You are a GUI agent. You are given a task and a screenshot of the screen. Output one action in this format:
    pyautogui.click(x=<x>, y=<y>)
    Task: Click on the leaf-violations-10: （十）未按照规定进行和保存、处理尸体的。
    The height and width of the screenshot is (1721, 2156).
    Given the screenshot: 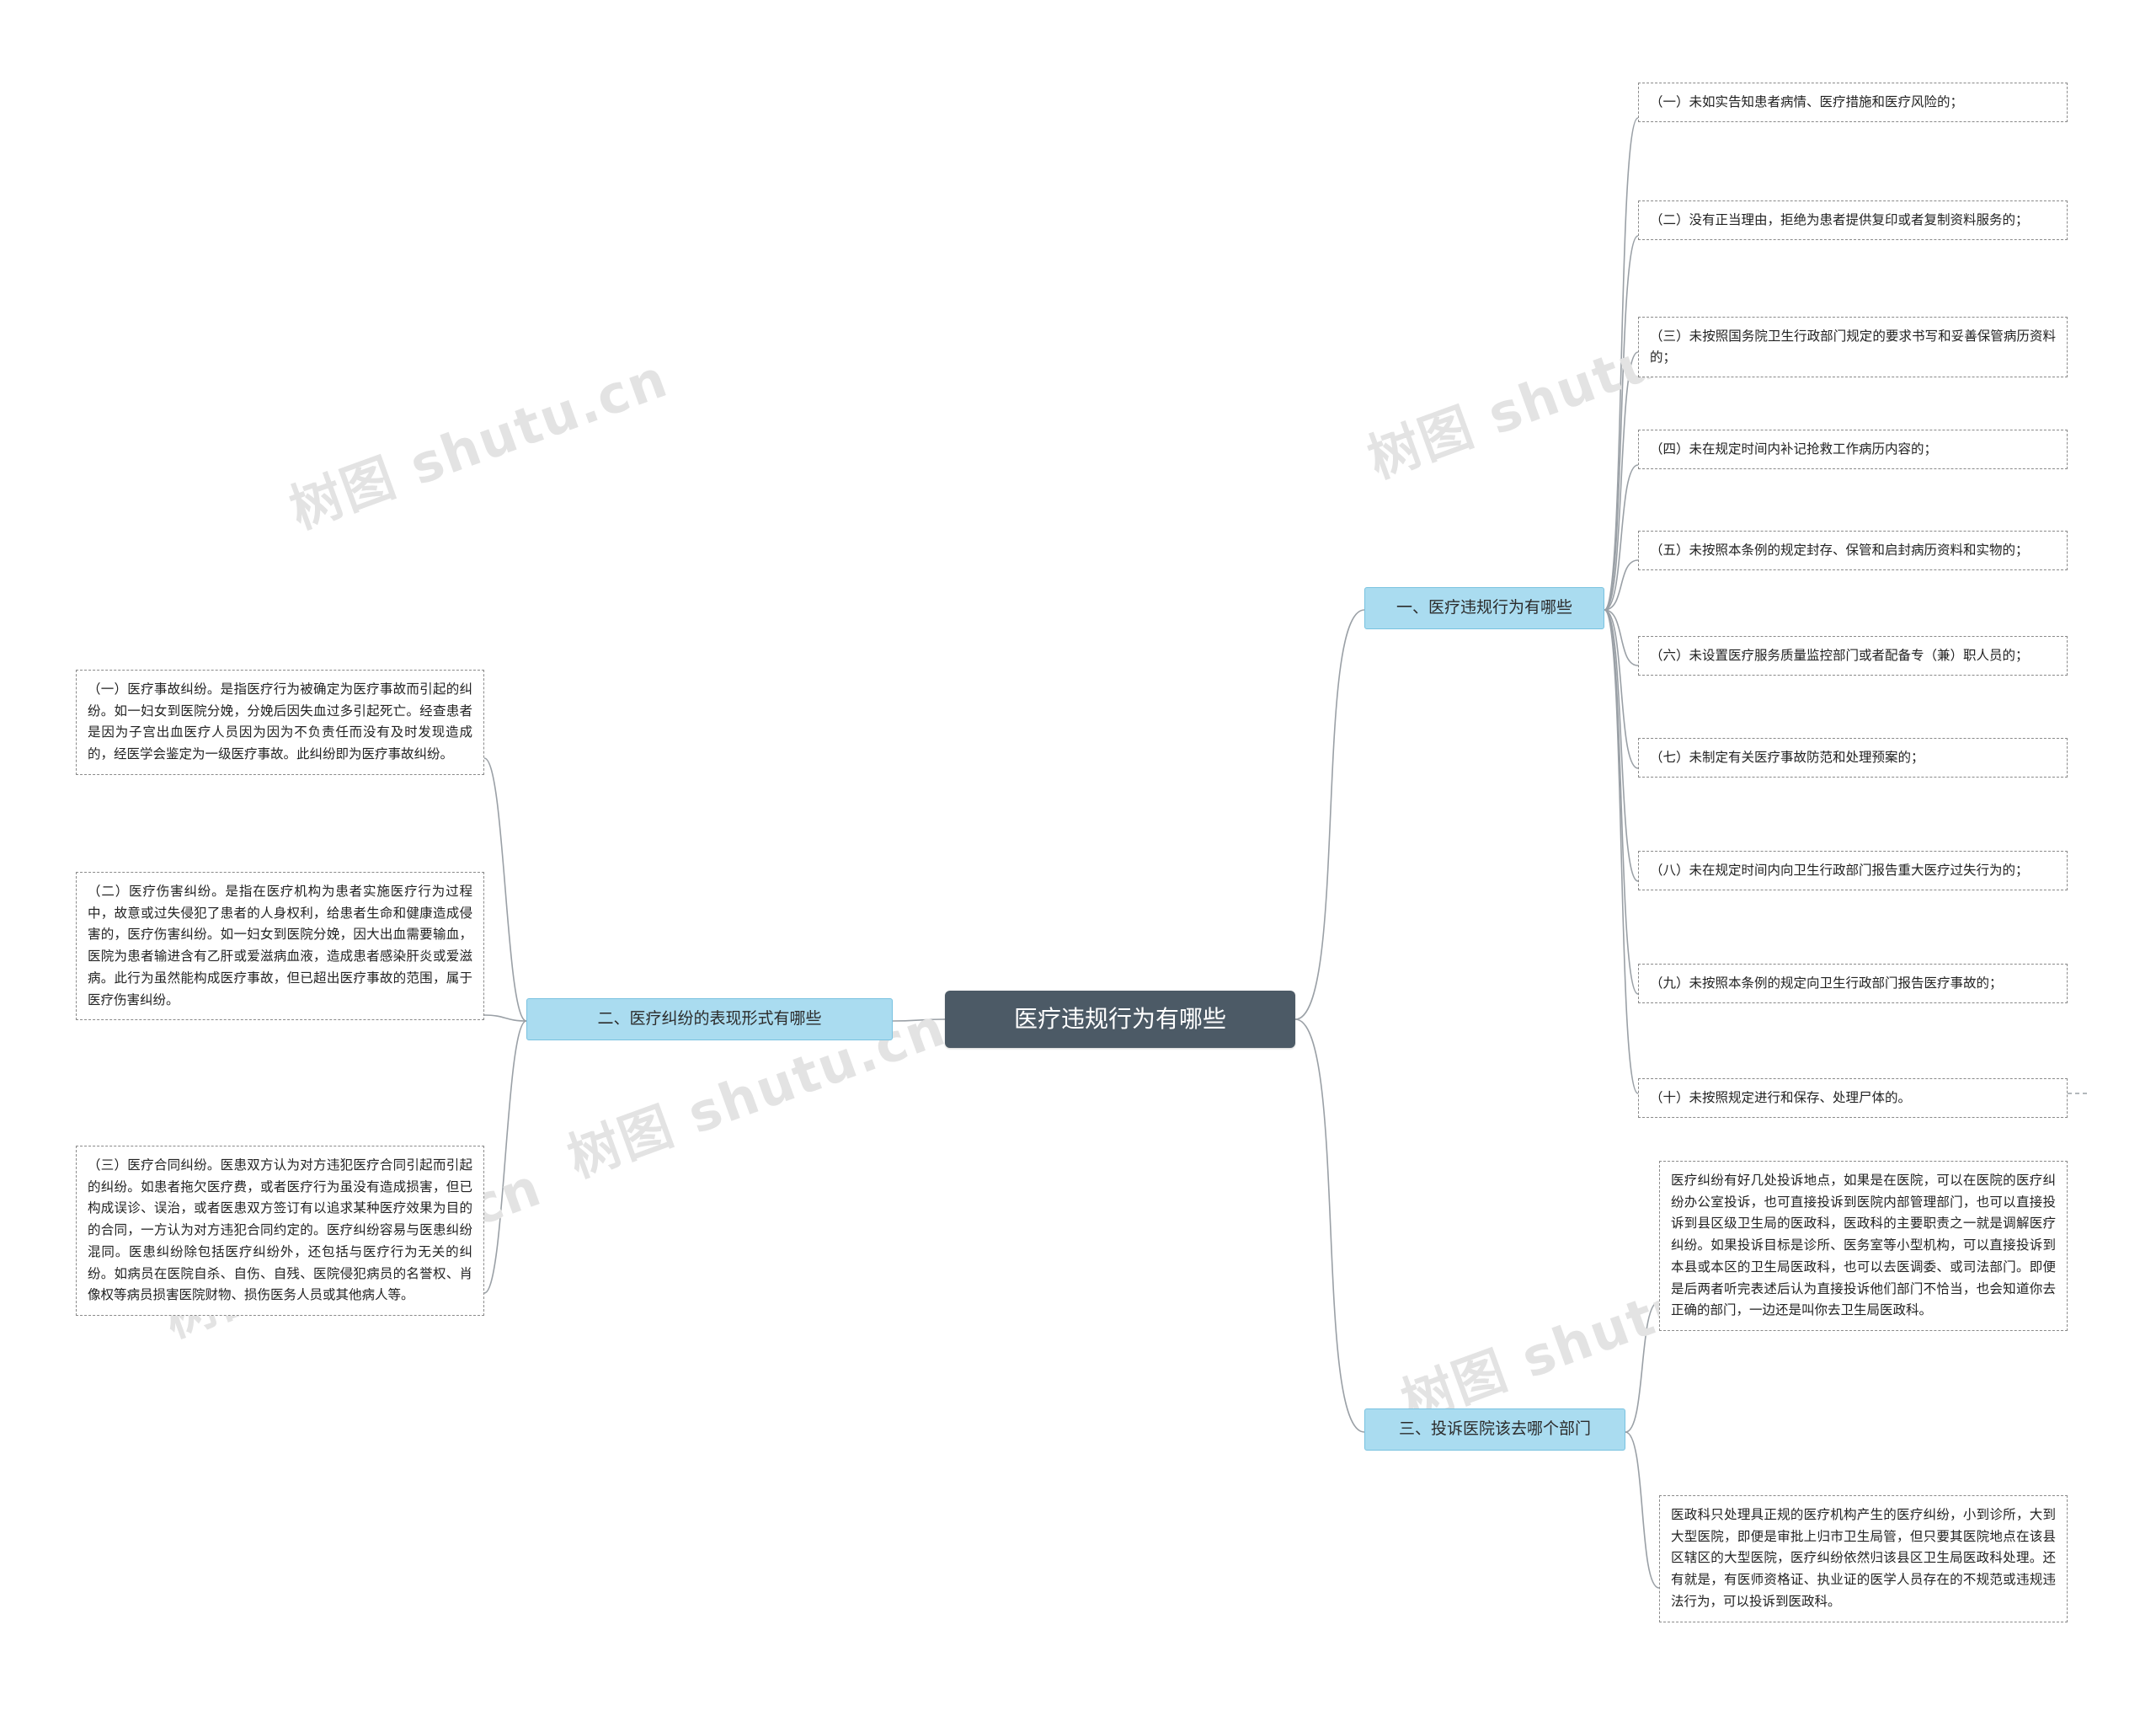 What is the action you would take?
    pyautogui.click(x=1853, y=1098)
    